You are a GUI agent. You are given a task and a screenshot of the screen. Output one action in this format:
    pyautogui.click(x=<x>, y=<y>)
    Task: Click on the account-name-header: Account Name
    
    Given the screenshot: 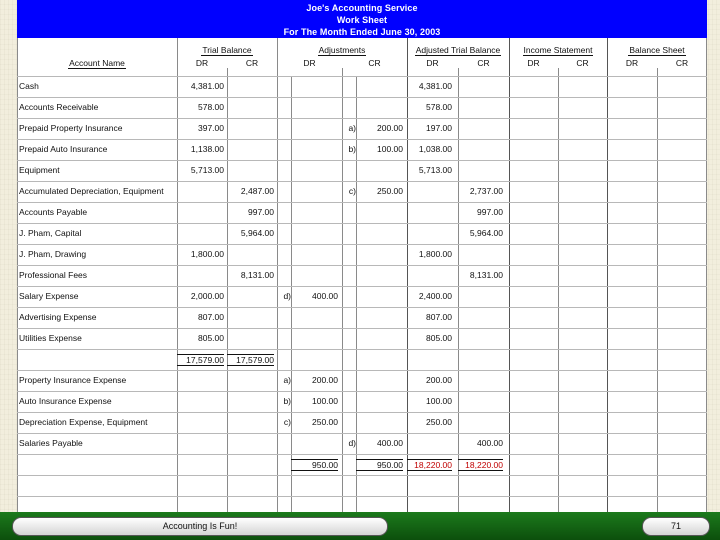 What is the action you would take?
    pyautogui.click(x=97, y=63)
    